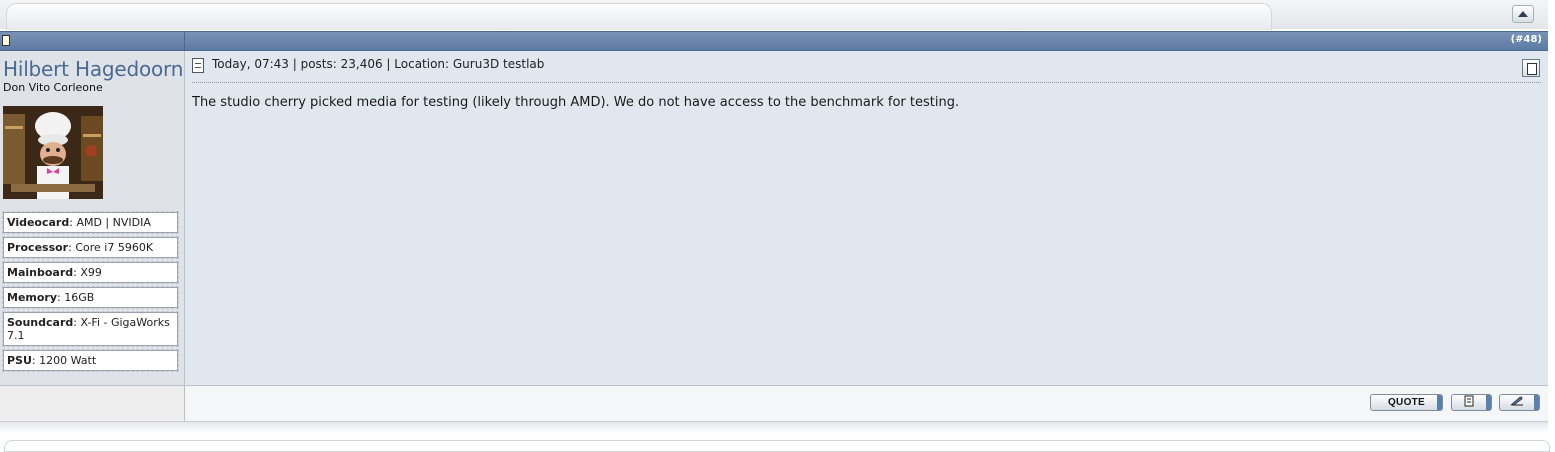 The image size is (1555, 452). Describe the element at coordinates (774, 41) in the screenshot. I see `post-header-bar: (#48)` at that location.